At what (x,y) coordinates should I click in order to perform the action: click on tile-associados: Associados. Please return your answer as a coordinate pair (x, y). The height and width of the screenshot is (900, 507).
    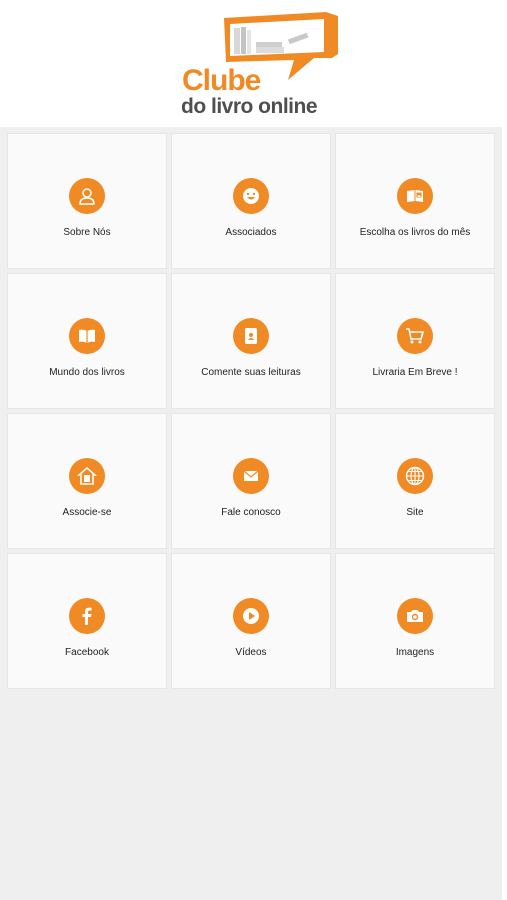
    Looking at the image, I should click on (251, 201).